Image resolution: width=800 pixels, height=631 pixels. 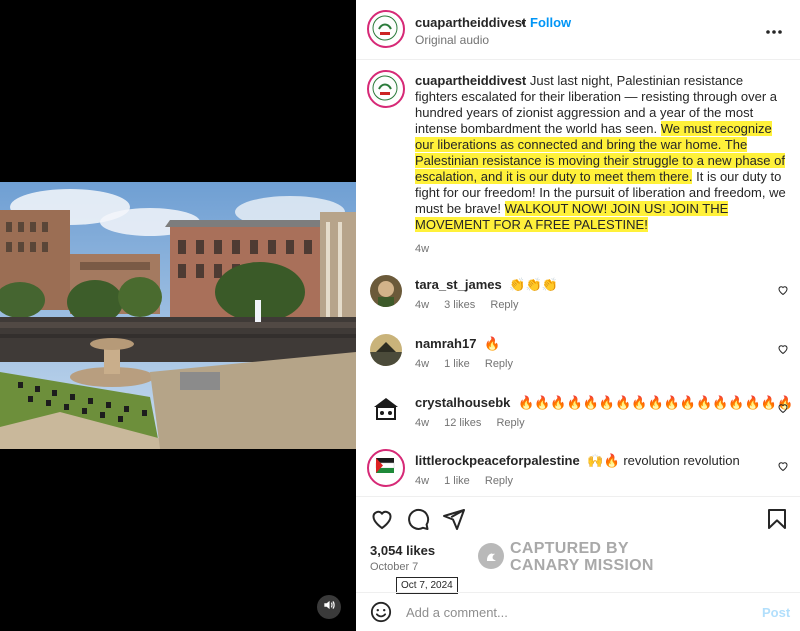 I want to click on author-username: cuapartheiddivest, so click(x=470, y=22).